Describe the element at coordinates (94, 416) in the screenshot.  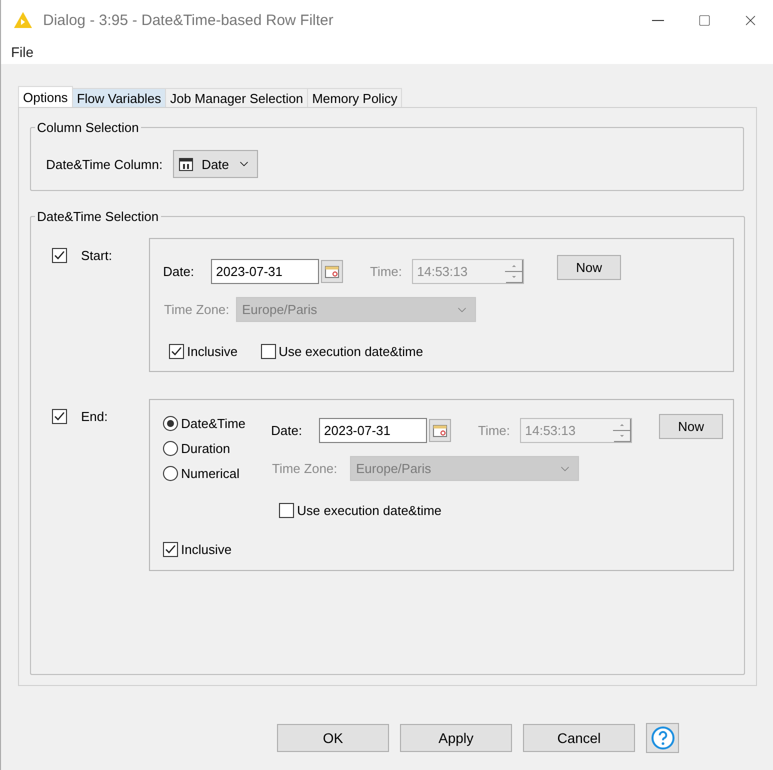
I see `end-label: End:` at that location.